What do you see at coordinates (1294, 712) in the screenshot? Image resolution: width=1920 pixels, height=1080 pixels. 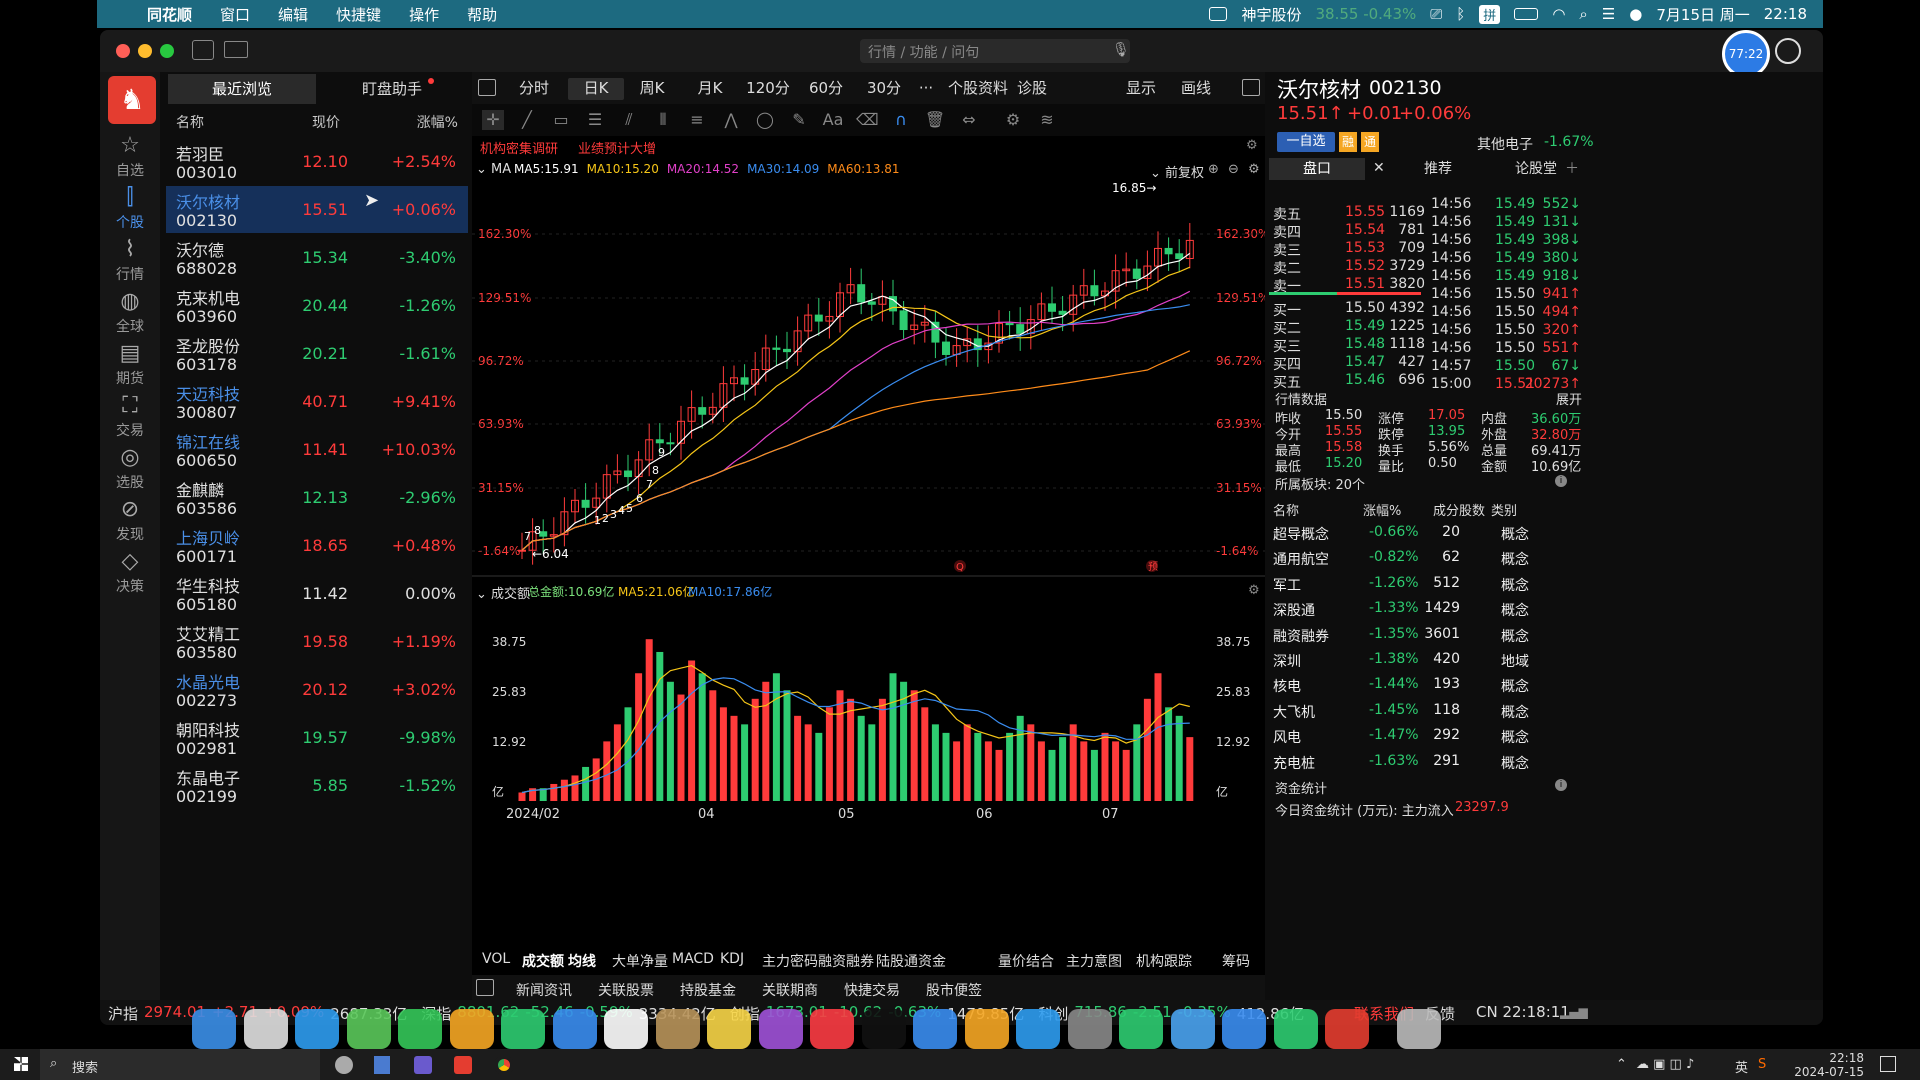 I see `sector-name: 大飞机` at bounding box center [1294, 712].